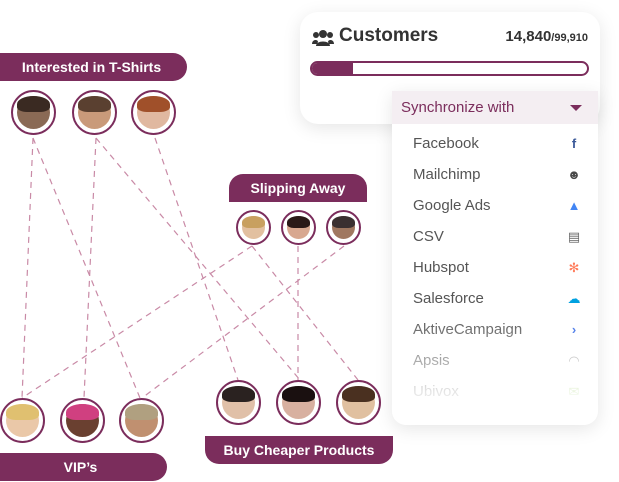  I want to click on users-icon, so click(323, 38).